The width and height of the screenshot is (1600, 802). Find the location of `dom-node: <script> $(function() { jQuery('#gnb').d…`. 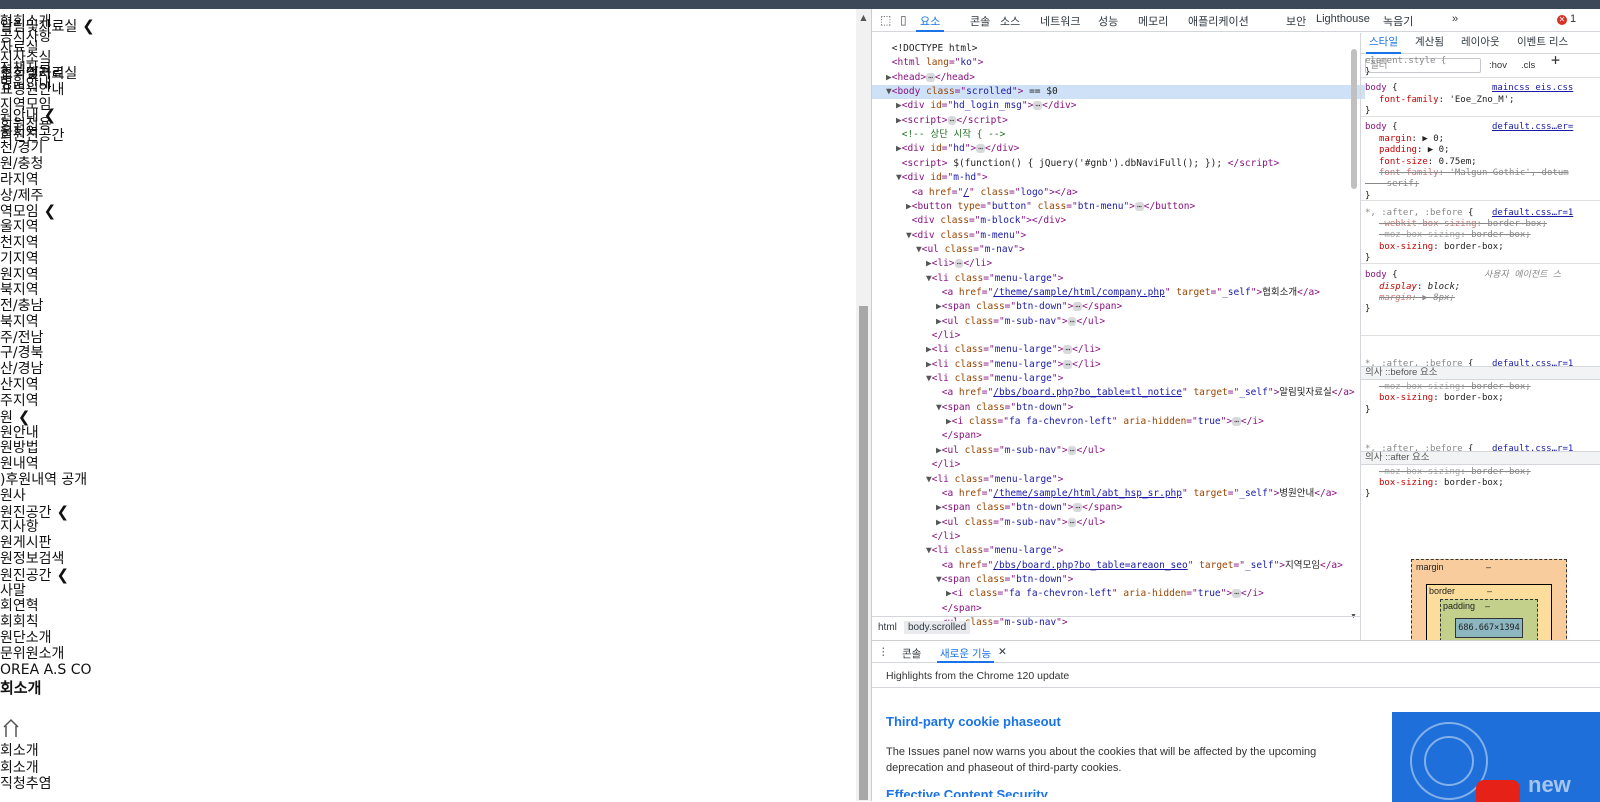

dom-node: <script> $(function() { jQuery('#gnb').d… is located at coordinates (1118, 164).